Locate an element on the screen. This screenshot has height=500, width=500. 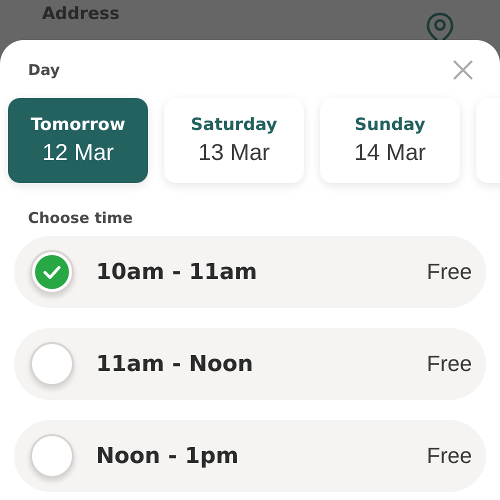
time-slot-option: 10am - 11am Free is located at coordinates (250, 272).